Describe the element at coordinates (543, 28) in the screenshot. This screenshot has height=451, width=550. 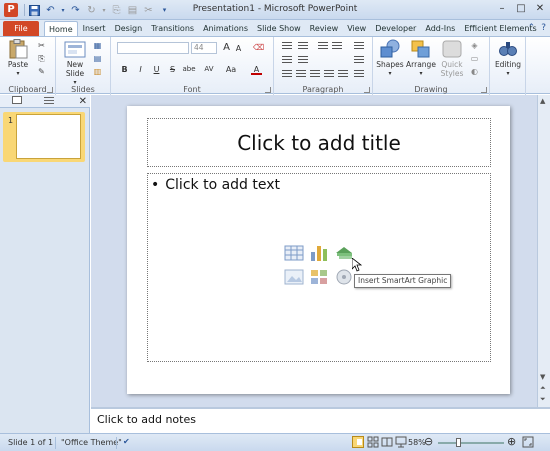
I see `help-icon: ?` at that location.